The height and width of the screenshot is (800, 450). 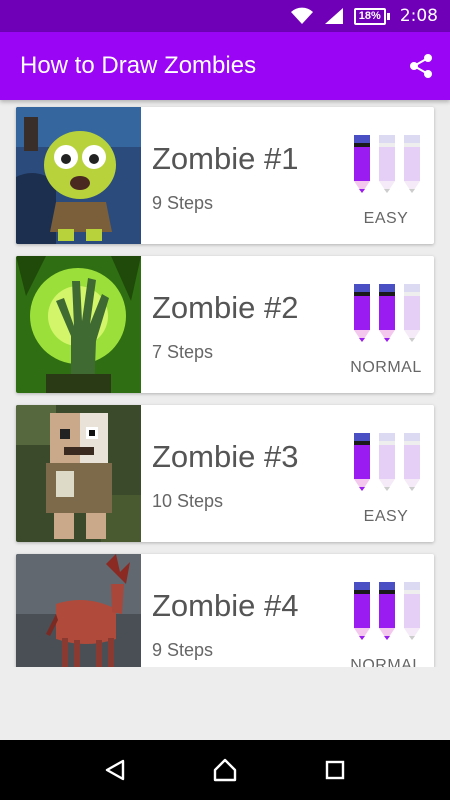 What do you see at coordinates (115, 770) in the screenshot?
I see `back-icon` at bounding box center [115, 770].